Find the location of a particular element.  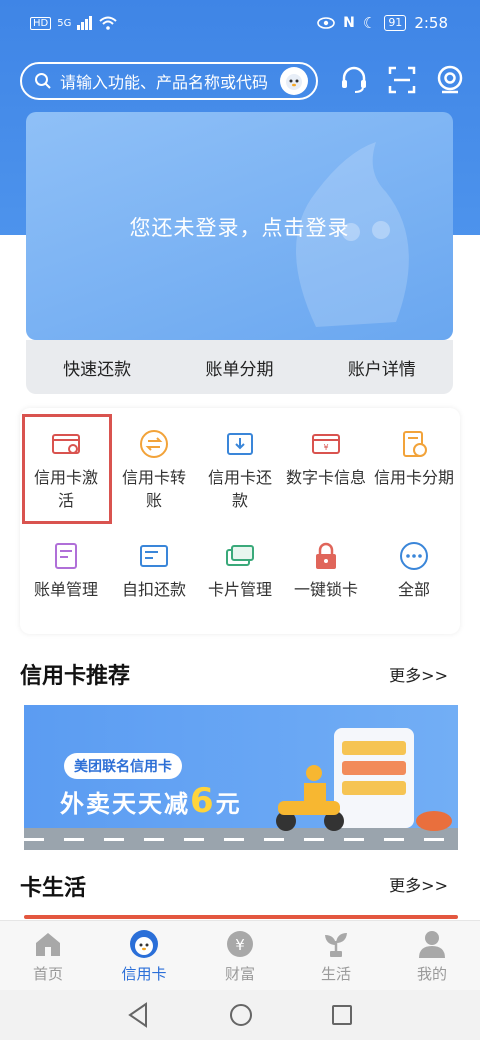

card-manage-icon is located at coordinates (240, 555).